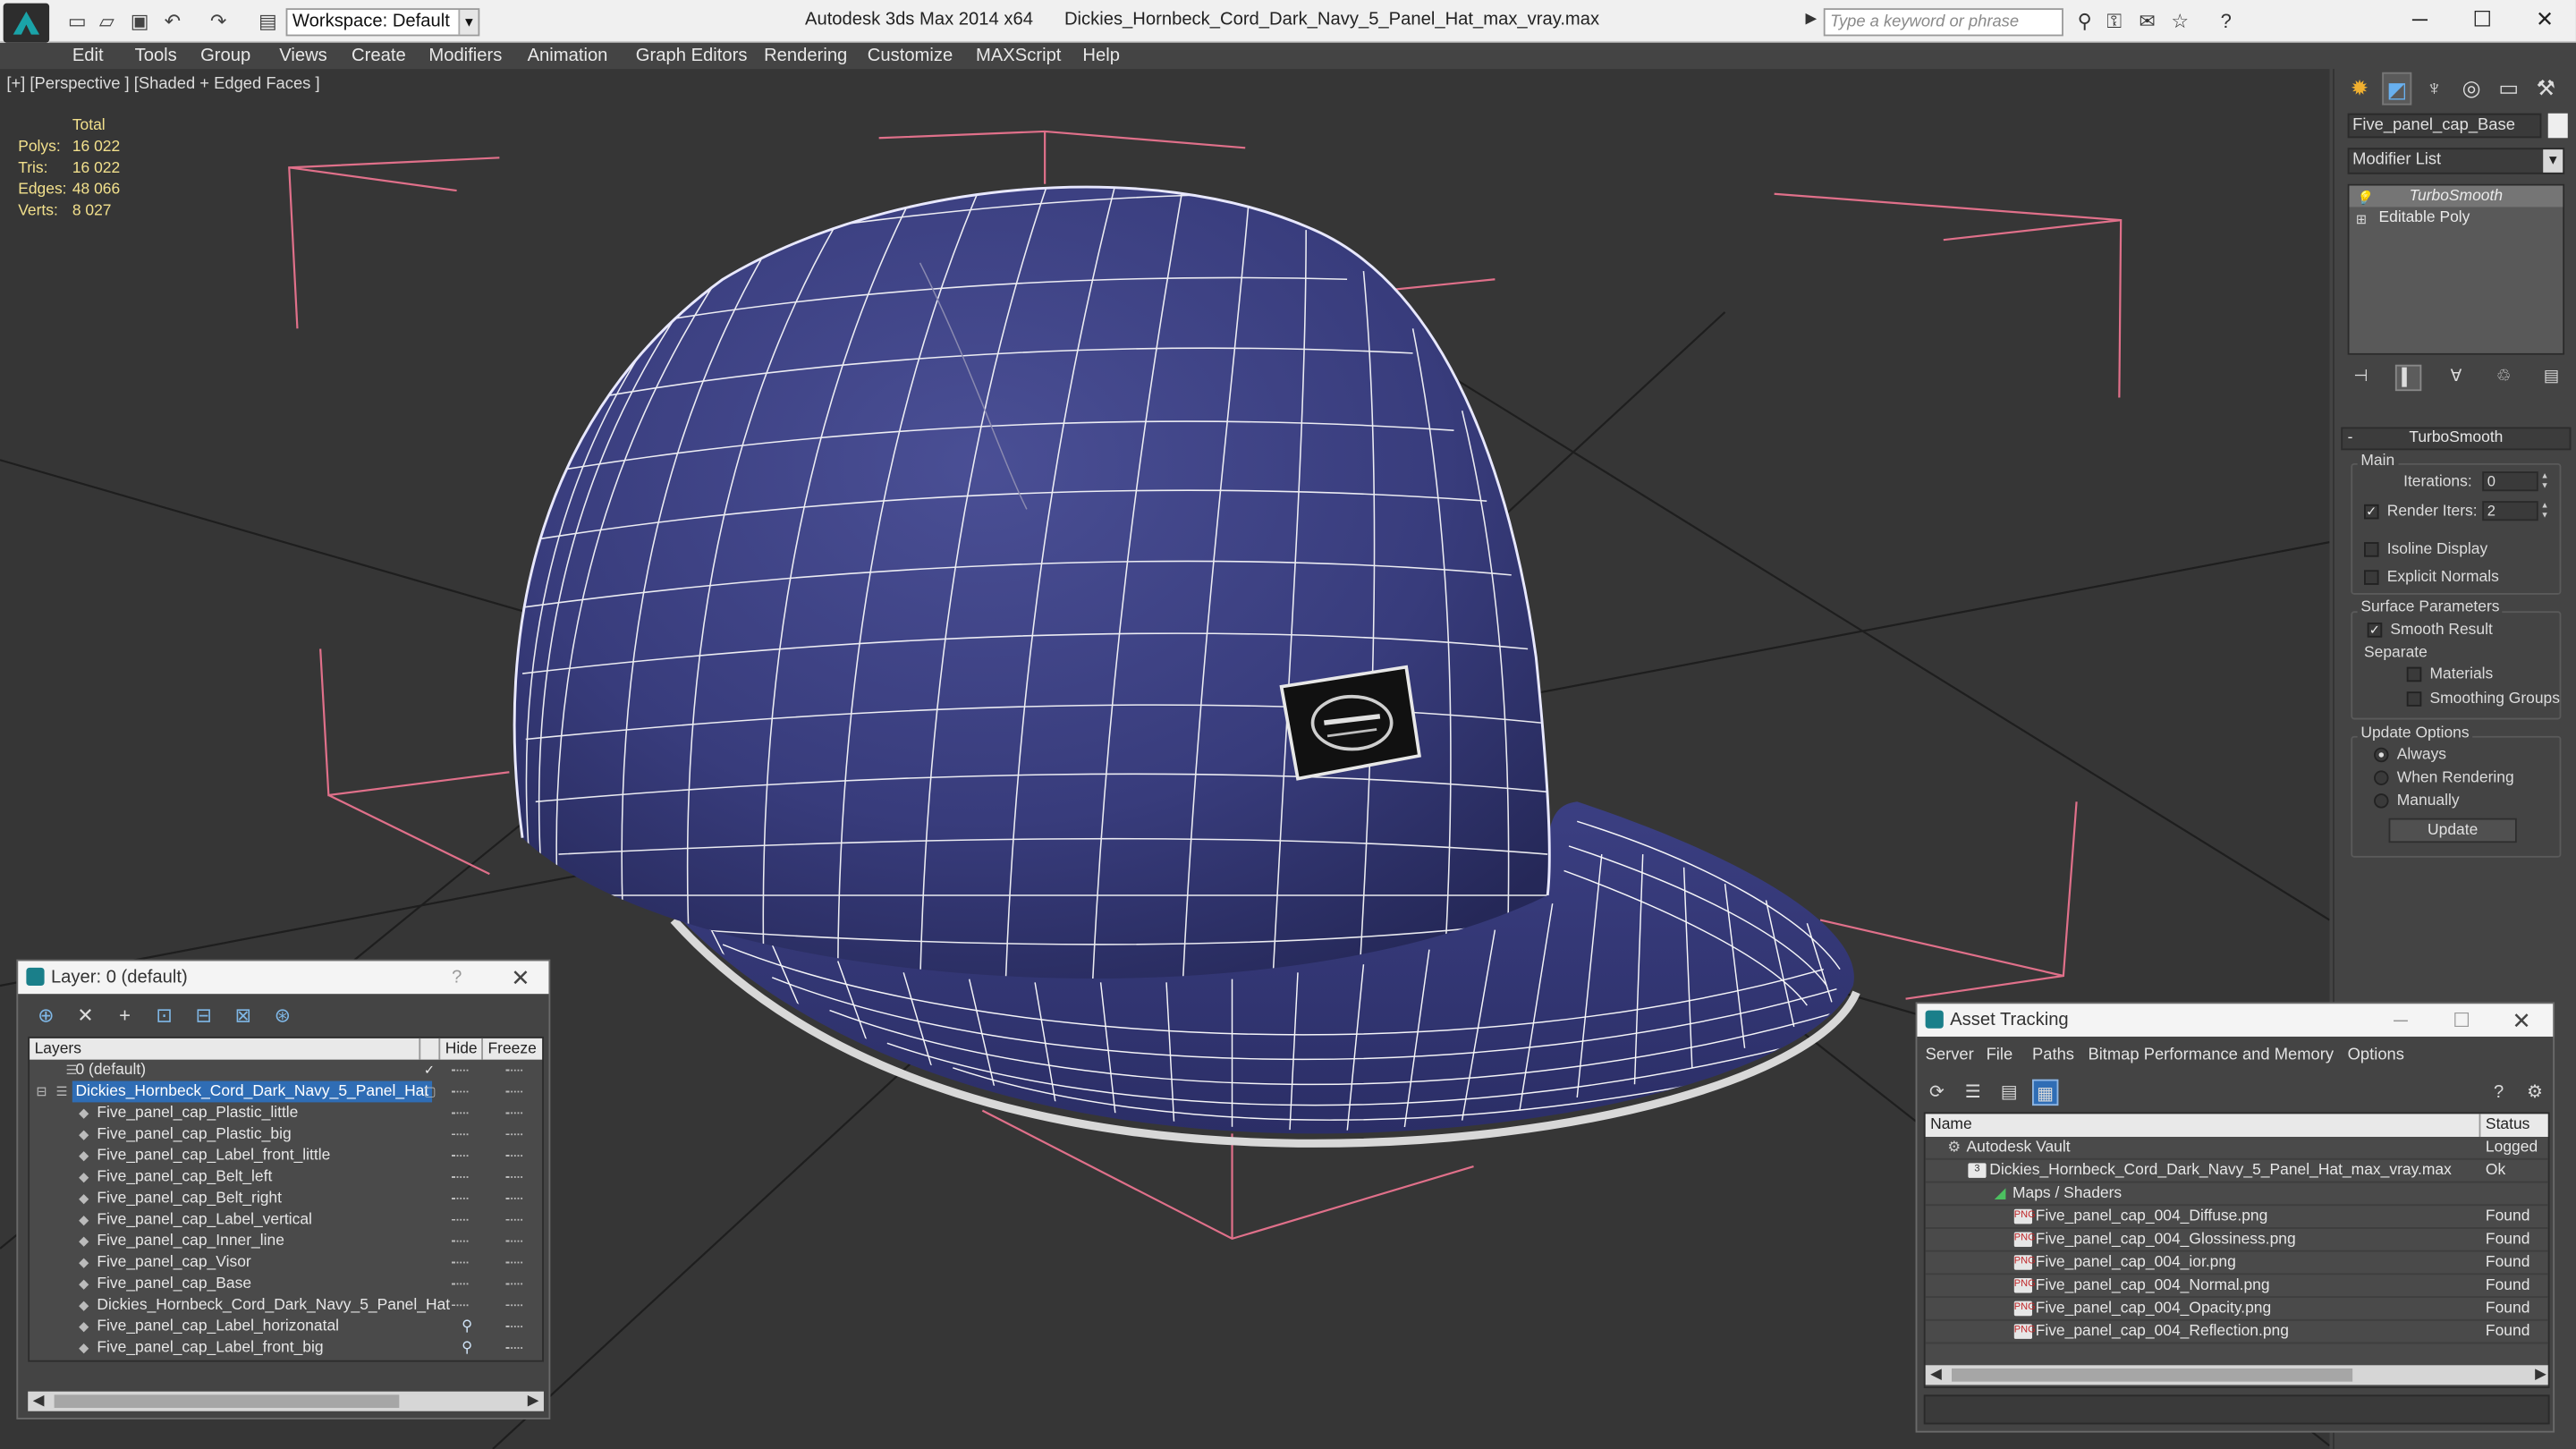 The width and height of the screenshot is (2576, 1449). What do you see at coordinates (2381, 801) in the screenshot?
I see `manually-radio` at bounding box center [2381, 801].